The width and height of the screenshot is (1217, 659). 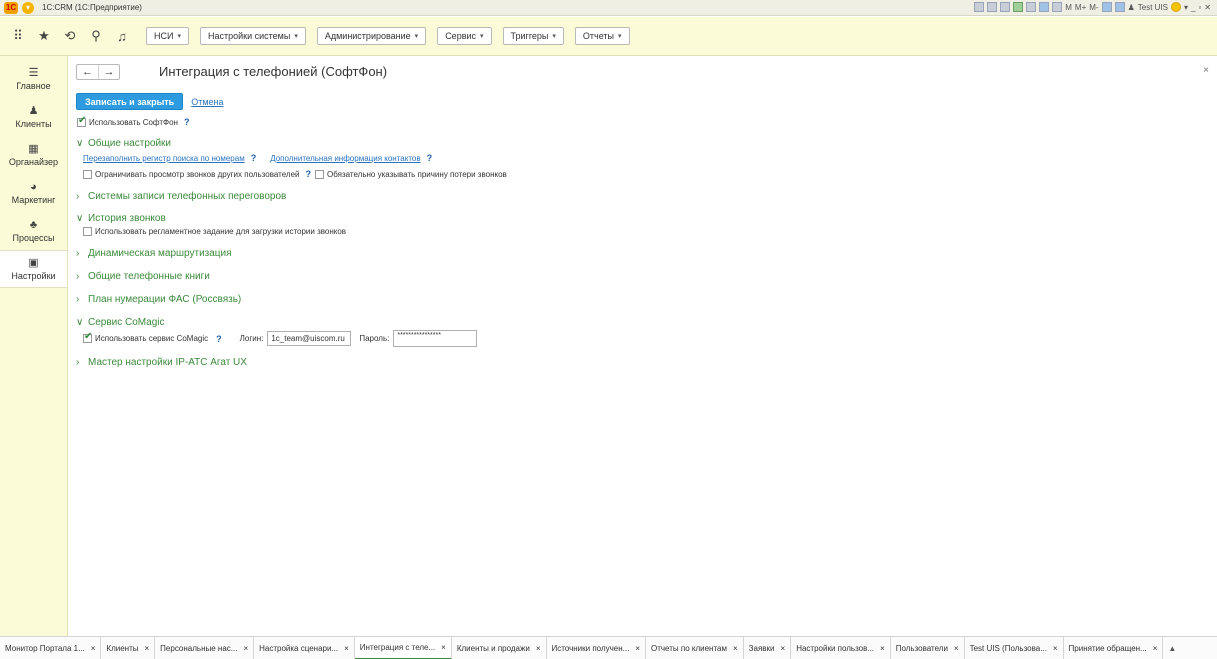 What do you see at coordinates (154, 253) in the screenshot?
I see `section-routing: › Динамическая маршрутизация` at bounding box center [154, 253].